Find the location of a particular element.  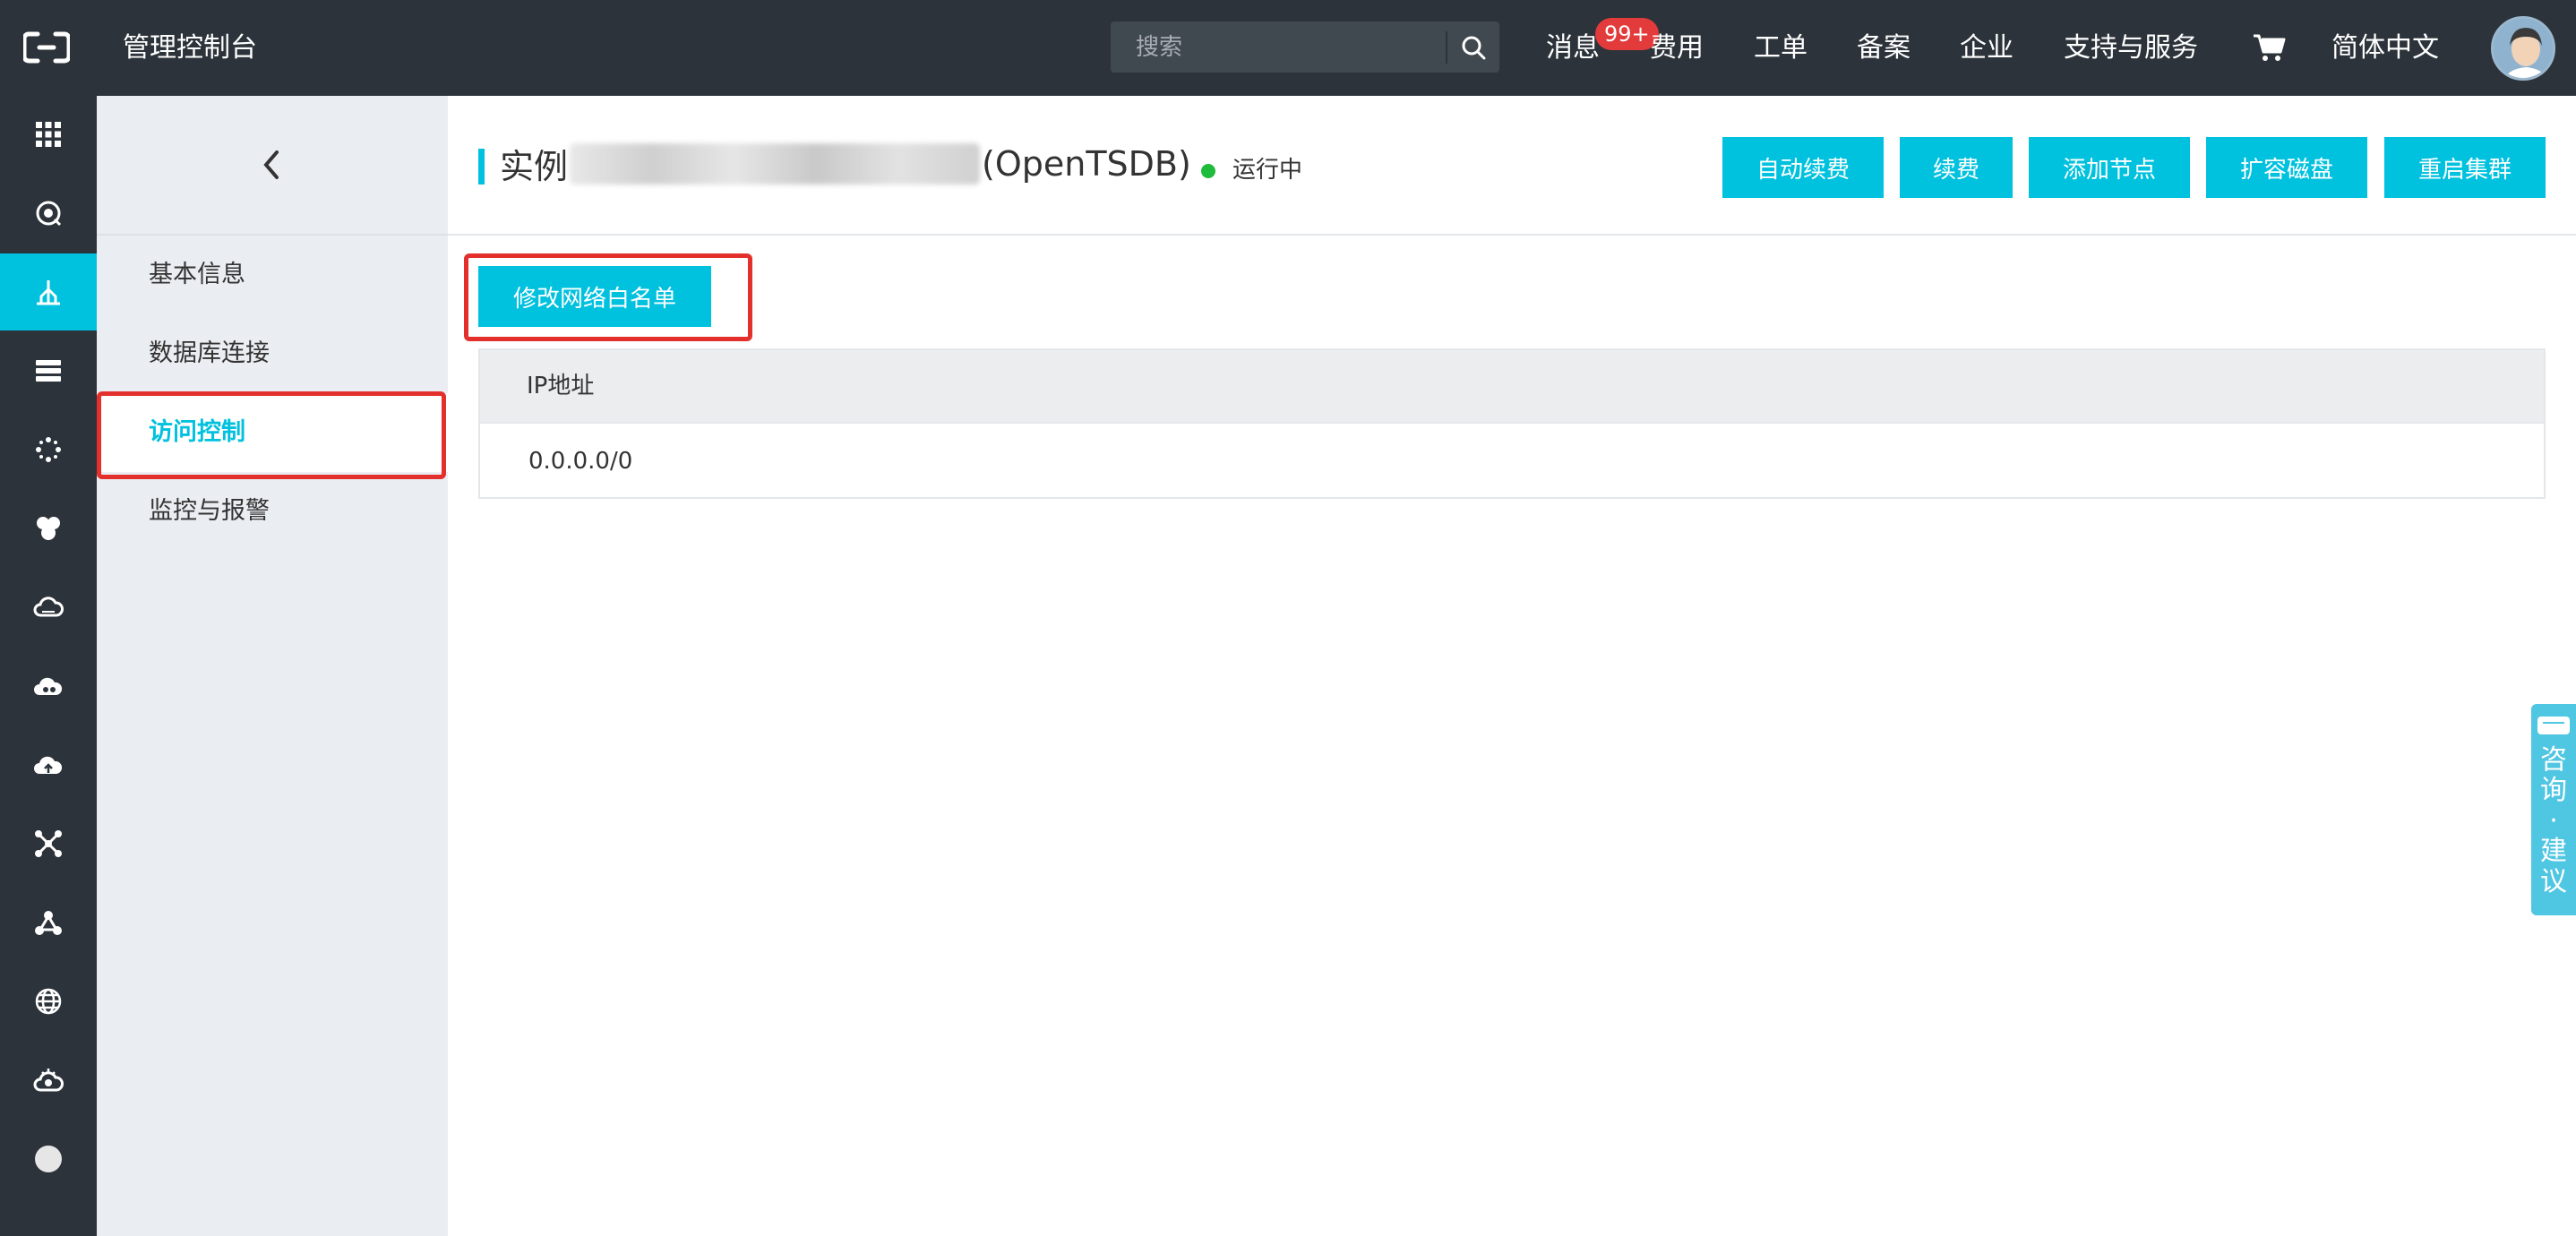

avatar is located at coordinates (2523, 48).